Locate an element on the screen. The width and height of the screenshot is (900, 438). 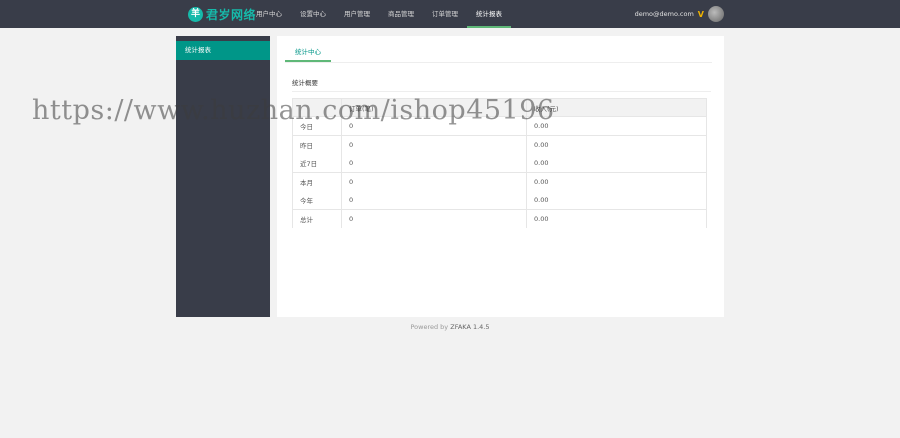
table-row: 昨日 0 0.00 is located at coordinates (499, 144).